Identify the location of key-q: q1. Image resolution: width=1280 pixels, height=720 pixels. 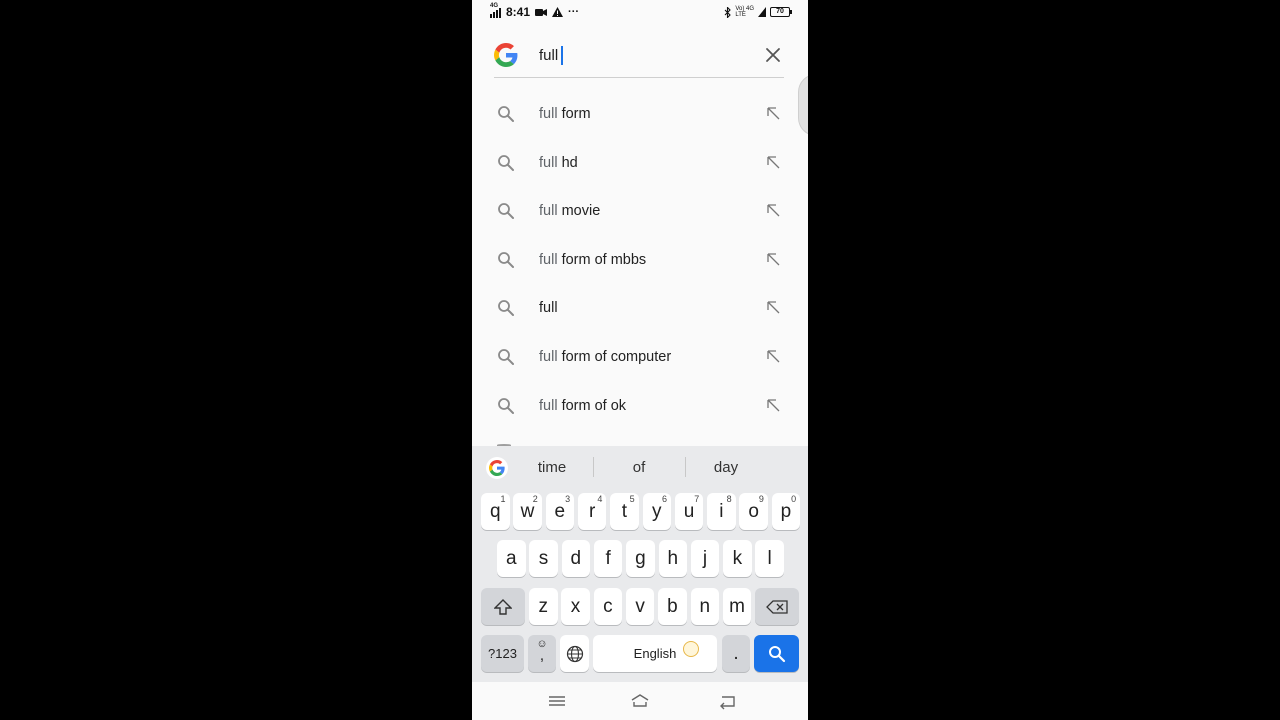
(495, 511).